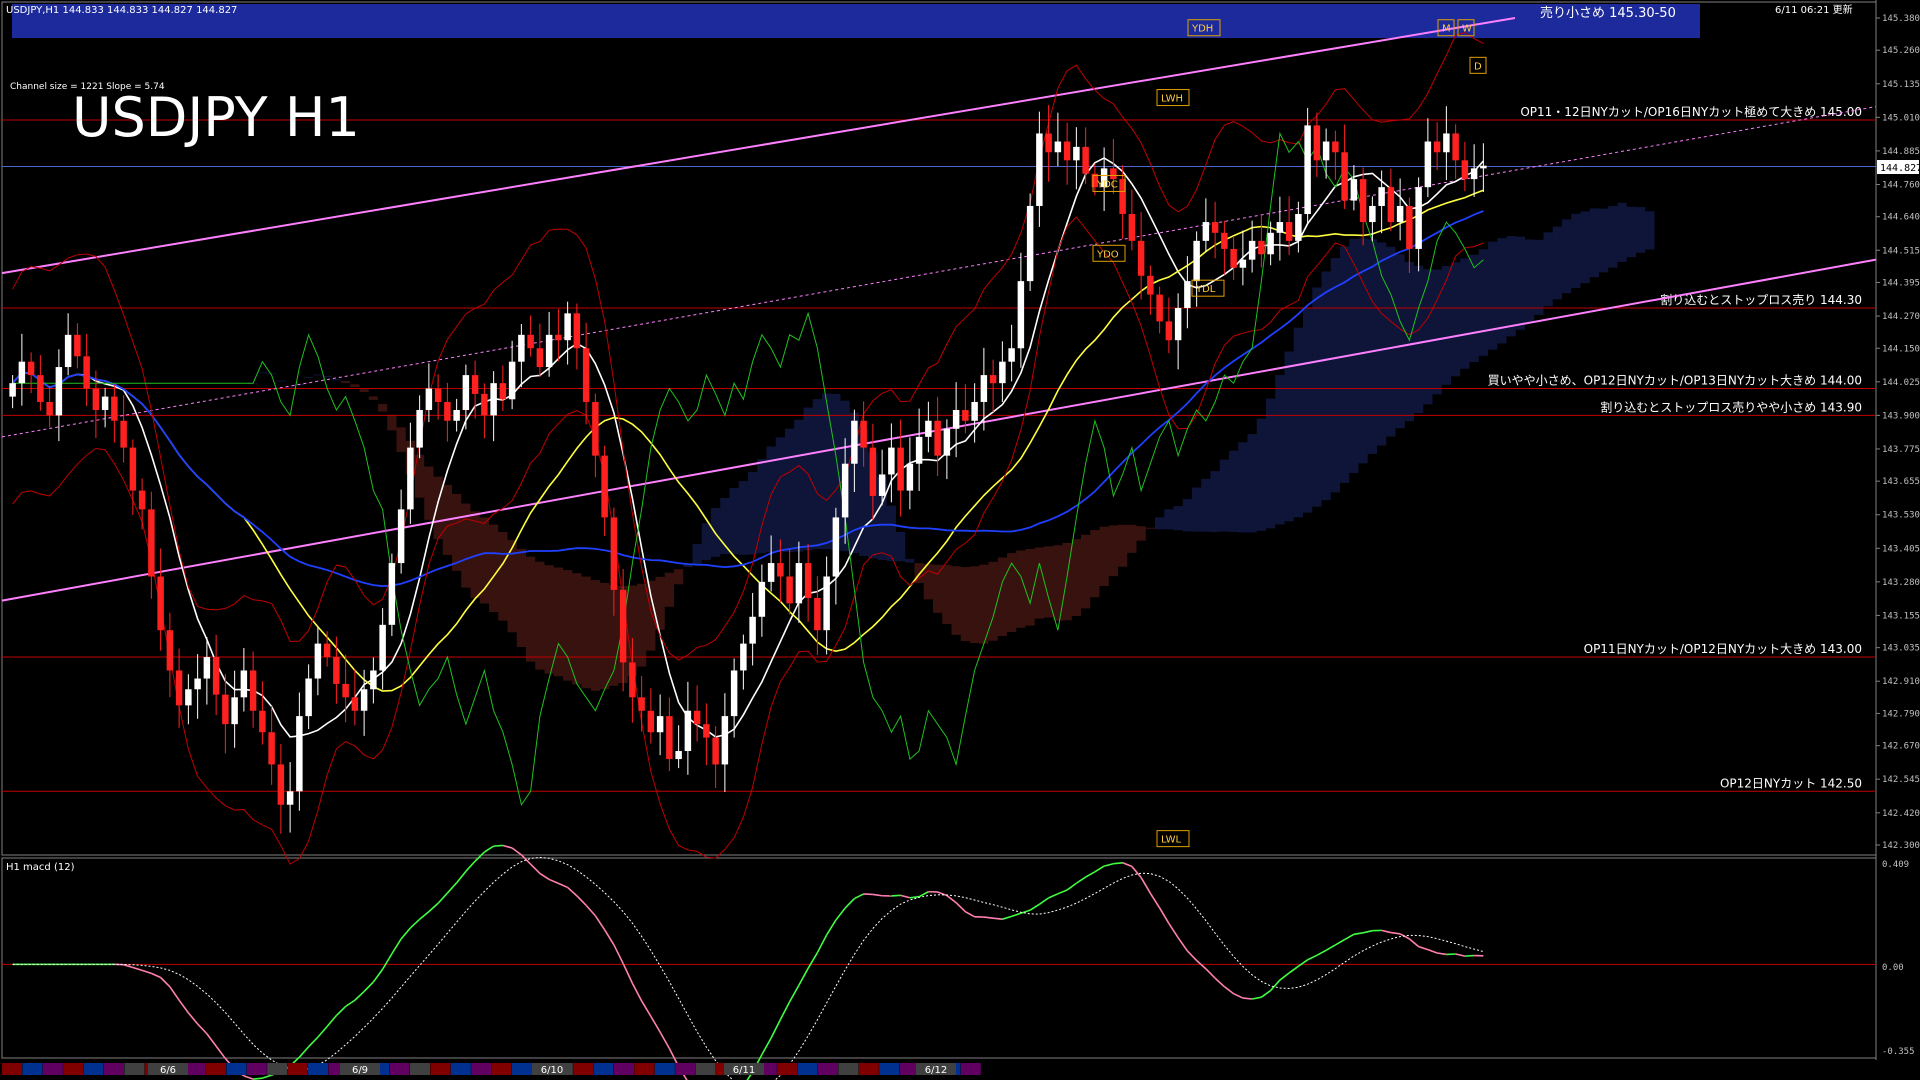 This screenshot has height=1080, width=1920. What do you see at coordinates (1901, 649) in the screenshot?
I see `y-tick-label: 143.035` at bounding box center [1901, 649].